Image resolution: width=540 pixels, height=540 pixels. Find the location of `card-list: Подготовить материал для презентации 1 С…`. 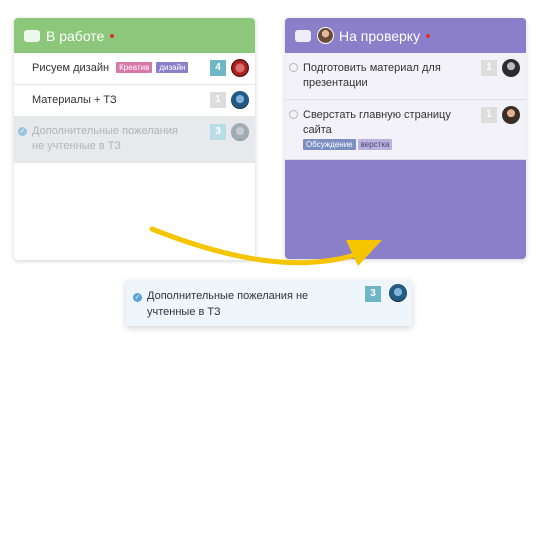

card-list: Подготовить материал для презентации 1 С… is located at coordinates (405, 106).